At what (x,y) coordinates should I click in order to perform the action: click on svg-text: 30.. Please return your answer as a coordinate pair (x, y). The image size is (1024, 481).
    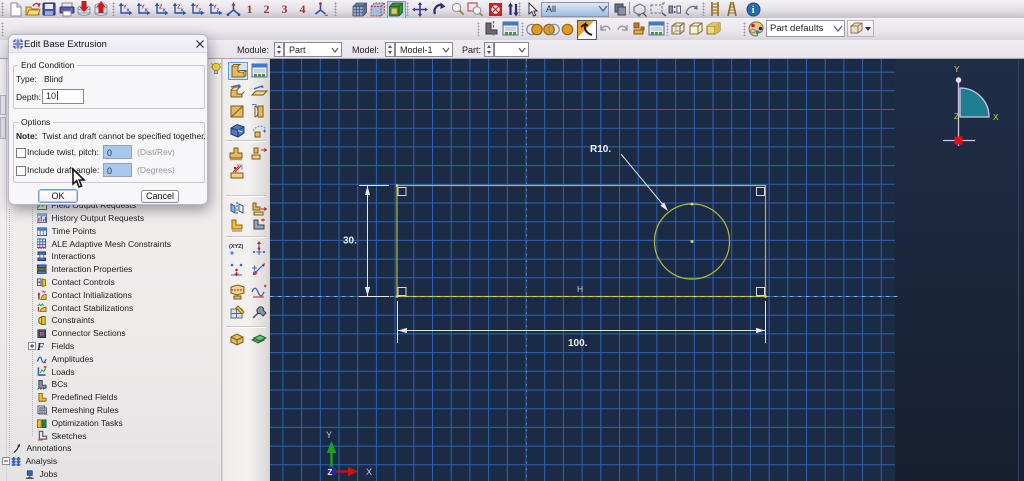
    Looking at the image, I should click on (350, 241).